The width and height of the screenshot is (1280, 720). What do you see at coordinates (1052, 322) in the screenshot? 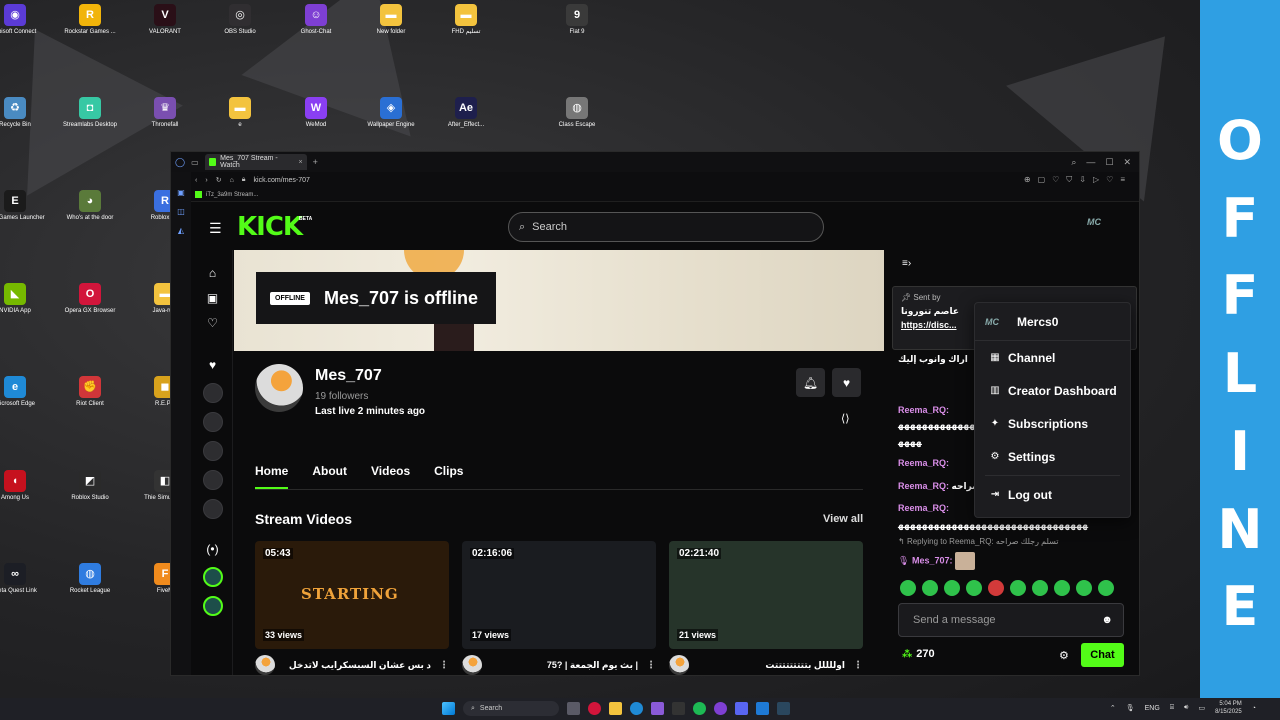
I see `menu-header: MC Mercs0` at bounding box center [1052, 322].